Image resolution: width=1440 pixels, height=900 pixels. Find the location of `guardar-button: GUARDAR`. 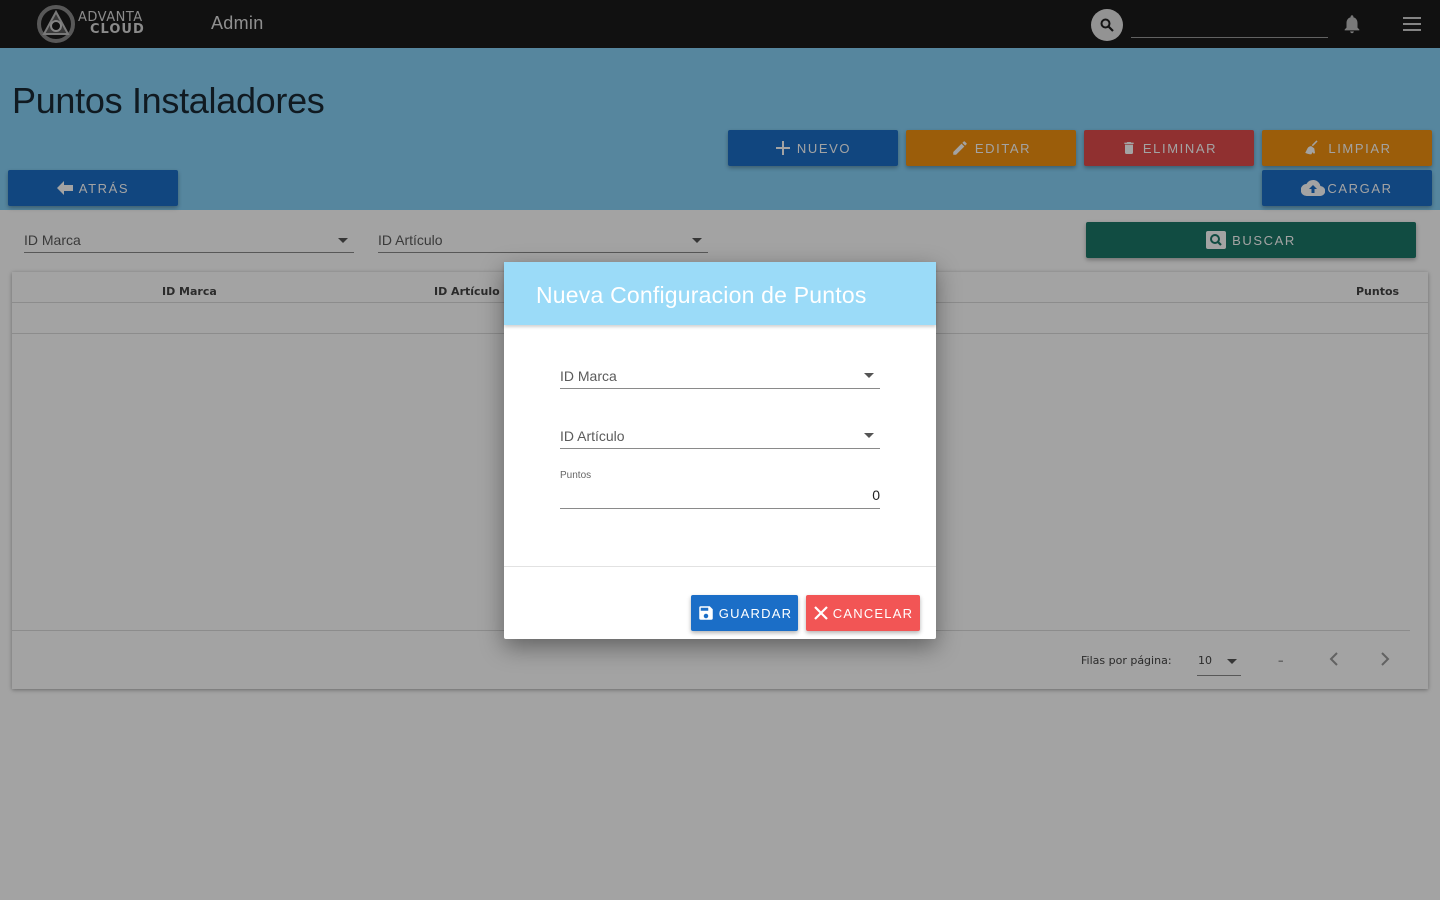

guardar-button: GUARDAR is located at coordinates (744, 613).